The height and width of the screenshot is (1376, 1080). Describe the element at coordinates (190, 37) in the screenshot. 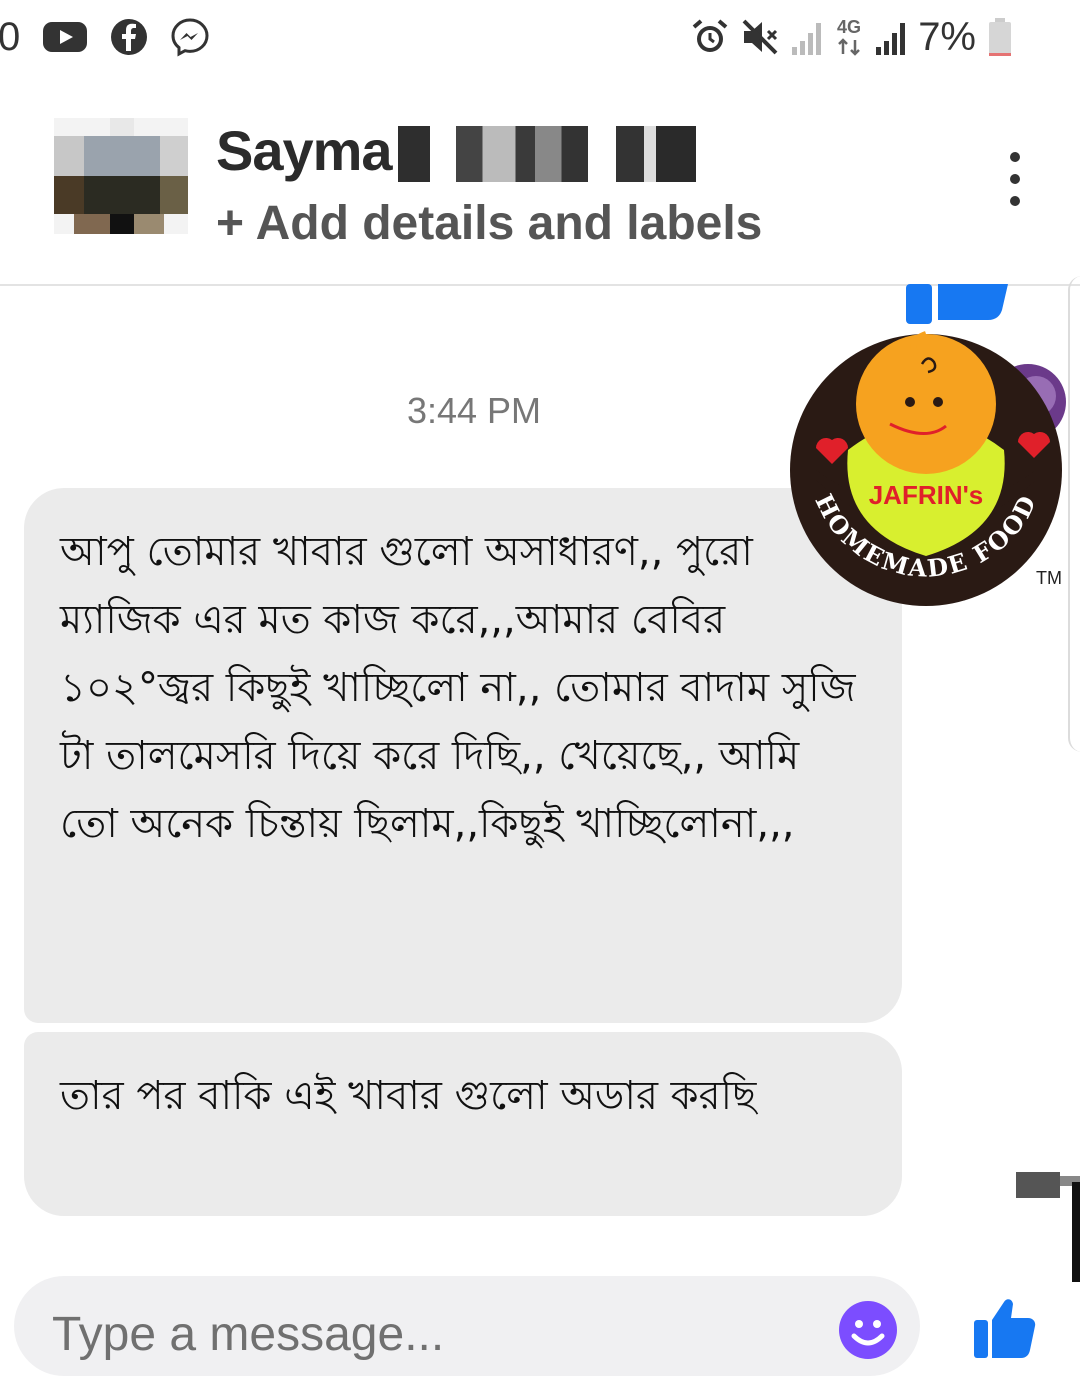

I see `messenger-icon` at that location.